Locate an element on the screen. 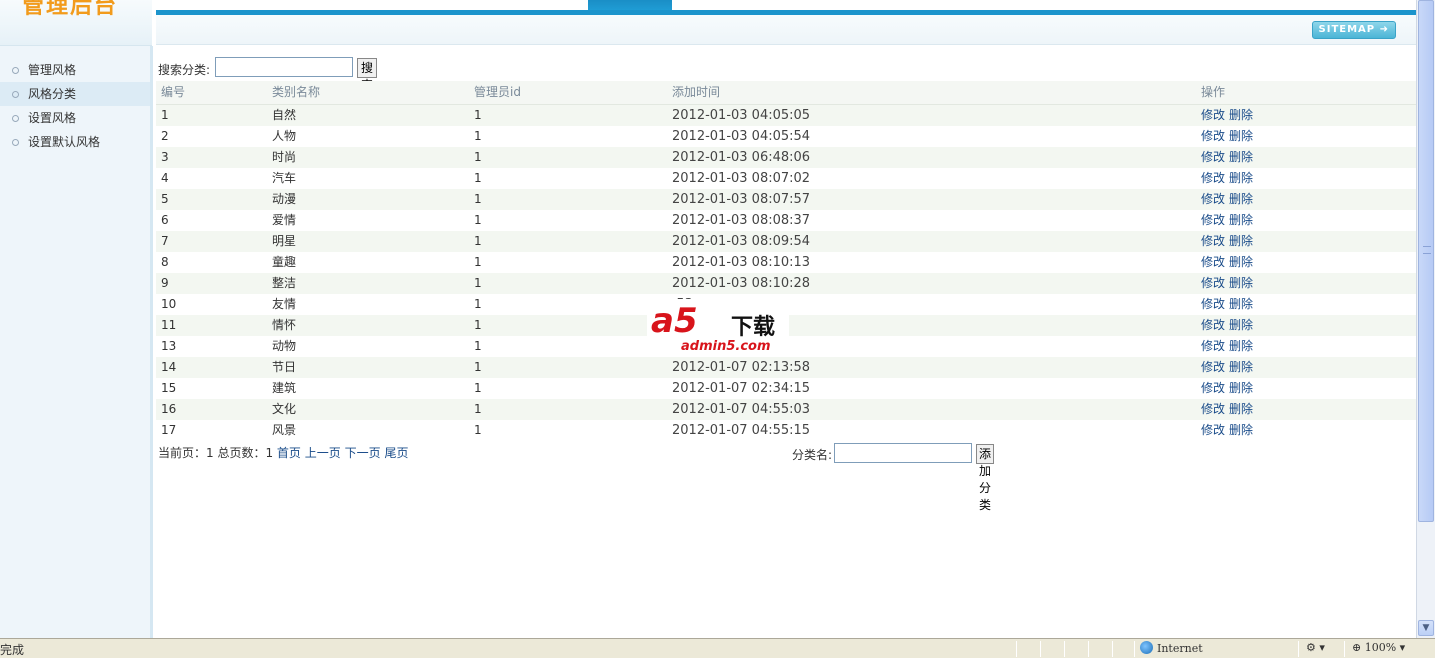 Image resolution: width=1435 pixels, height=658 pixels. prev-page-link: 上一页 is located at coordinates (323, 453).